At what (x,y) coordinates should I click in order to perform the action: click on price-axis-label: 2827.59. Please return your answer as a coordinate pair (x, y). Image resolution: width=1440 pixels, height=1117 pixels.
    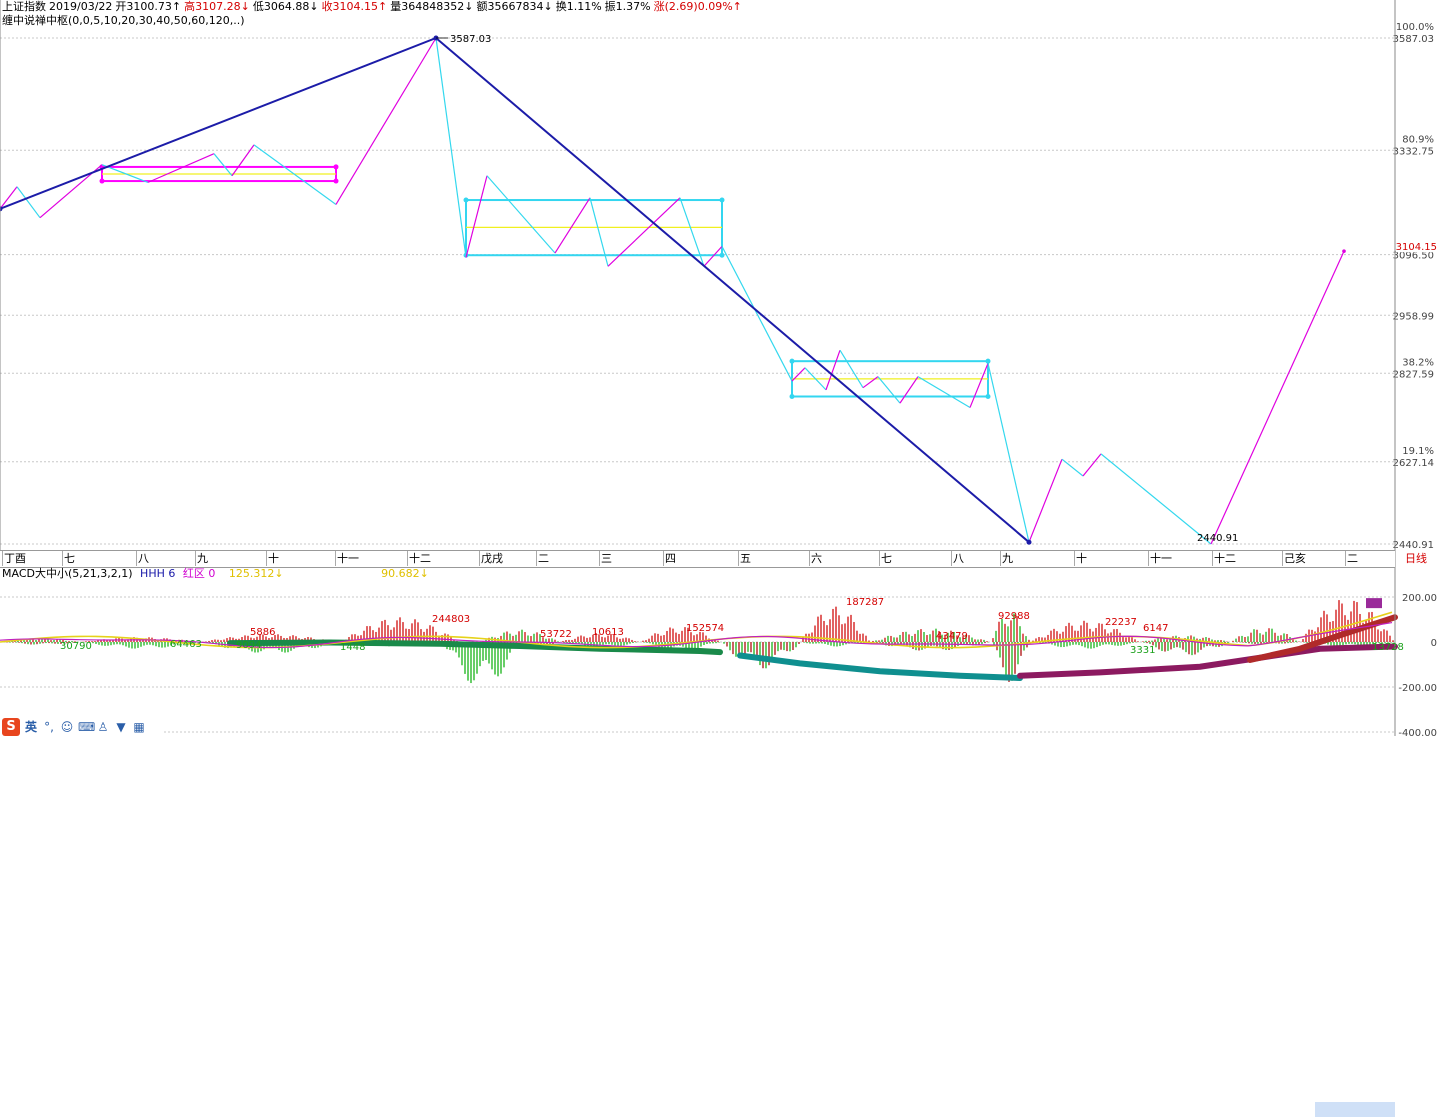
    Looking at the image, I should click on (1413, 374).